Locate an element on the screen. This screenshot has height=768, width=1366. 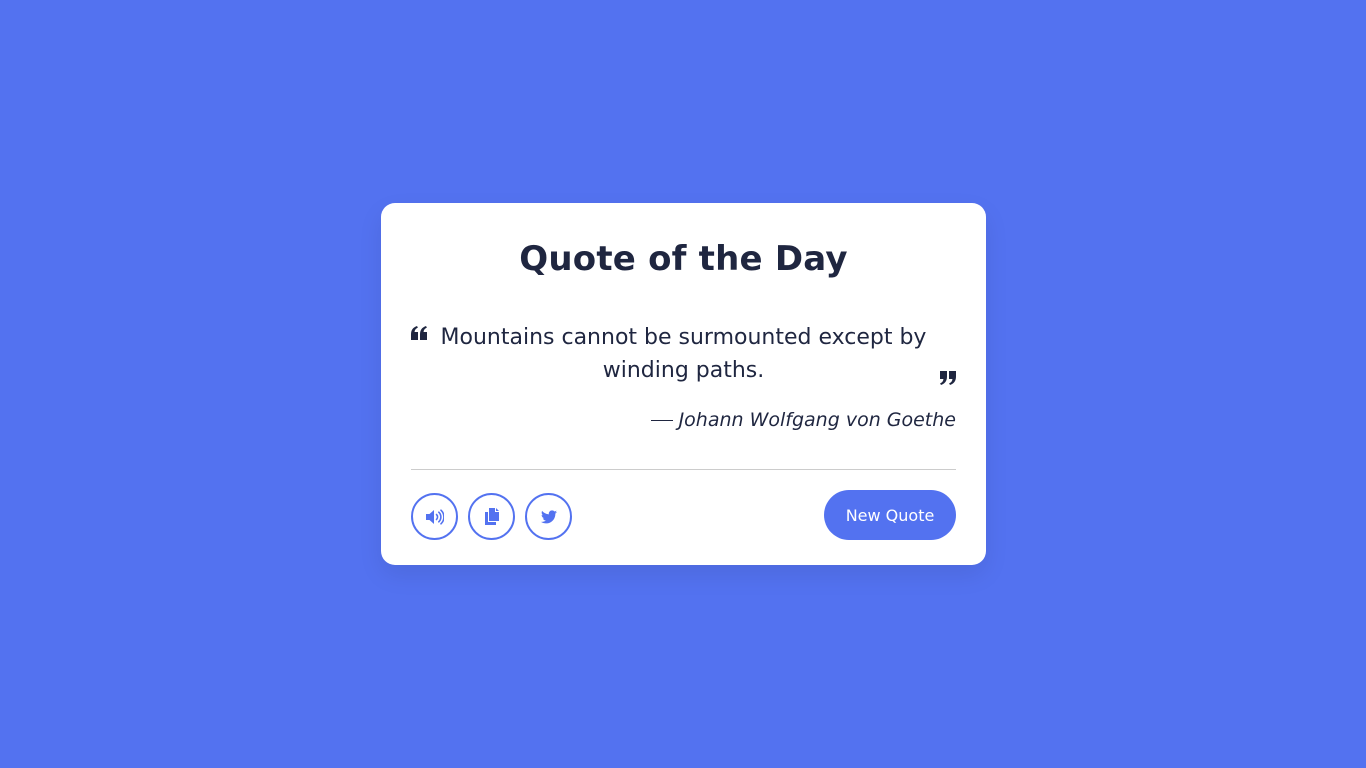
copy-icon is located at coordinates (491, 516).